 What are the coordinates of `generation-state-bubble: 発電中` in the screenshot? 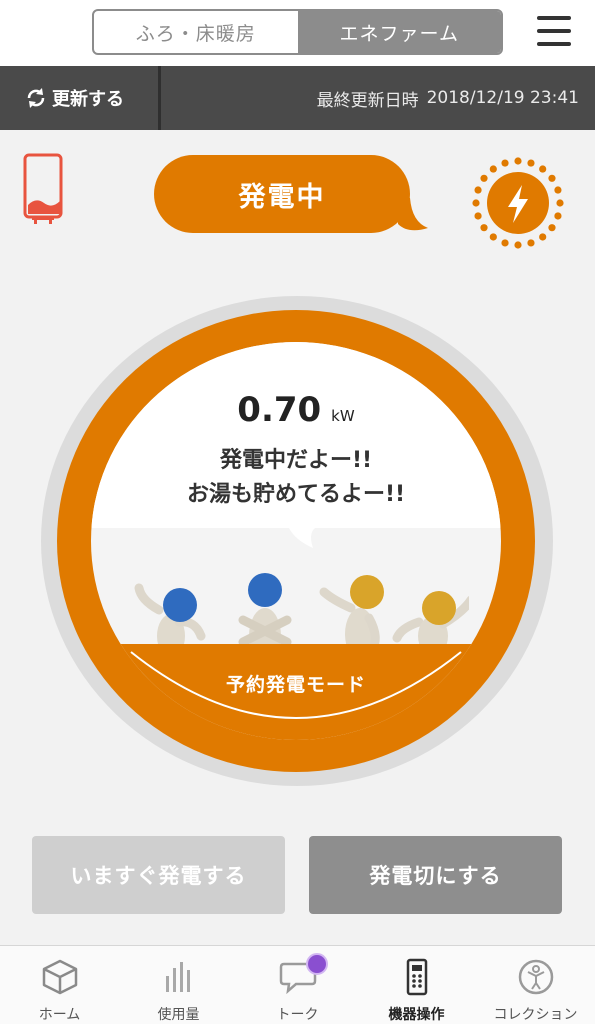 It's located at (282, 194).